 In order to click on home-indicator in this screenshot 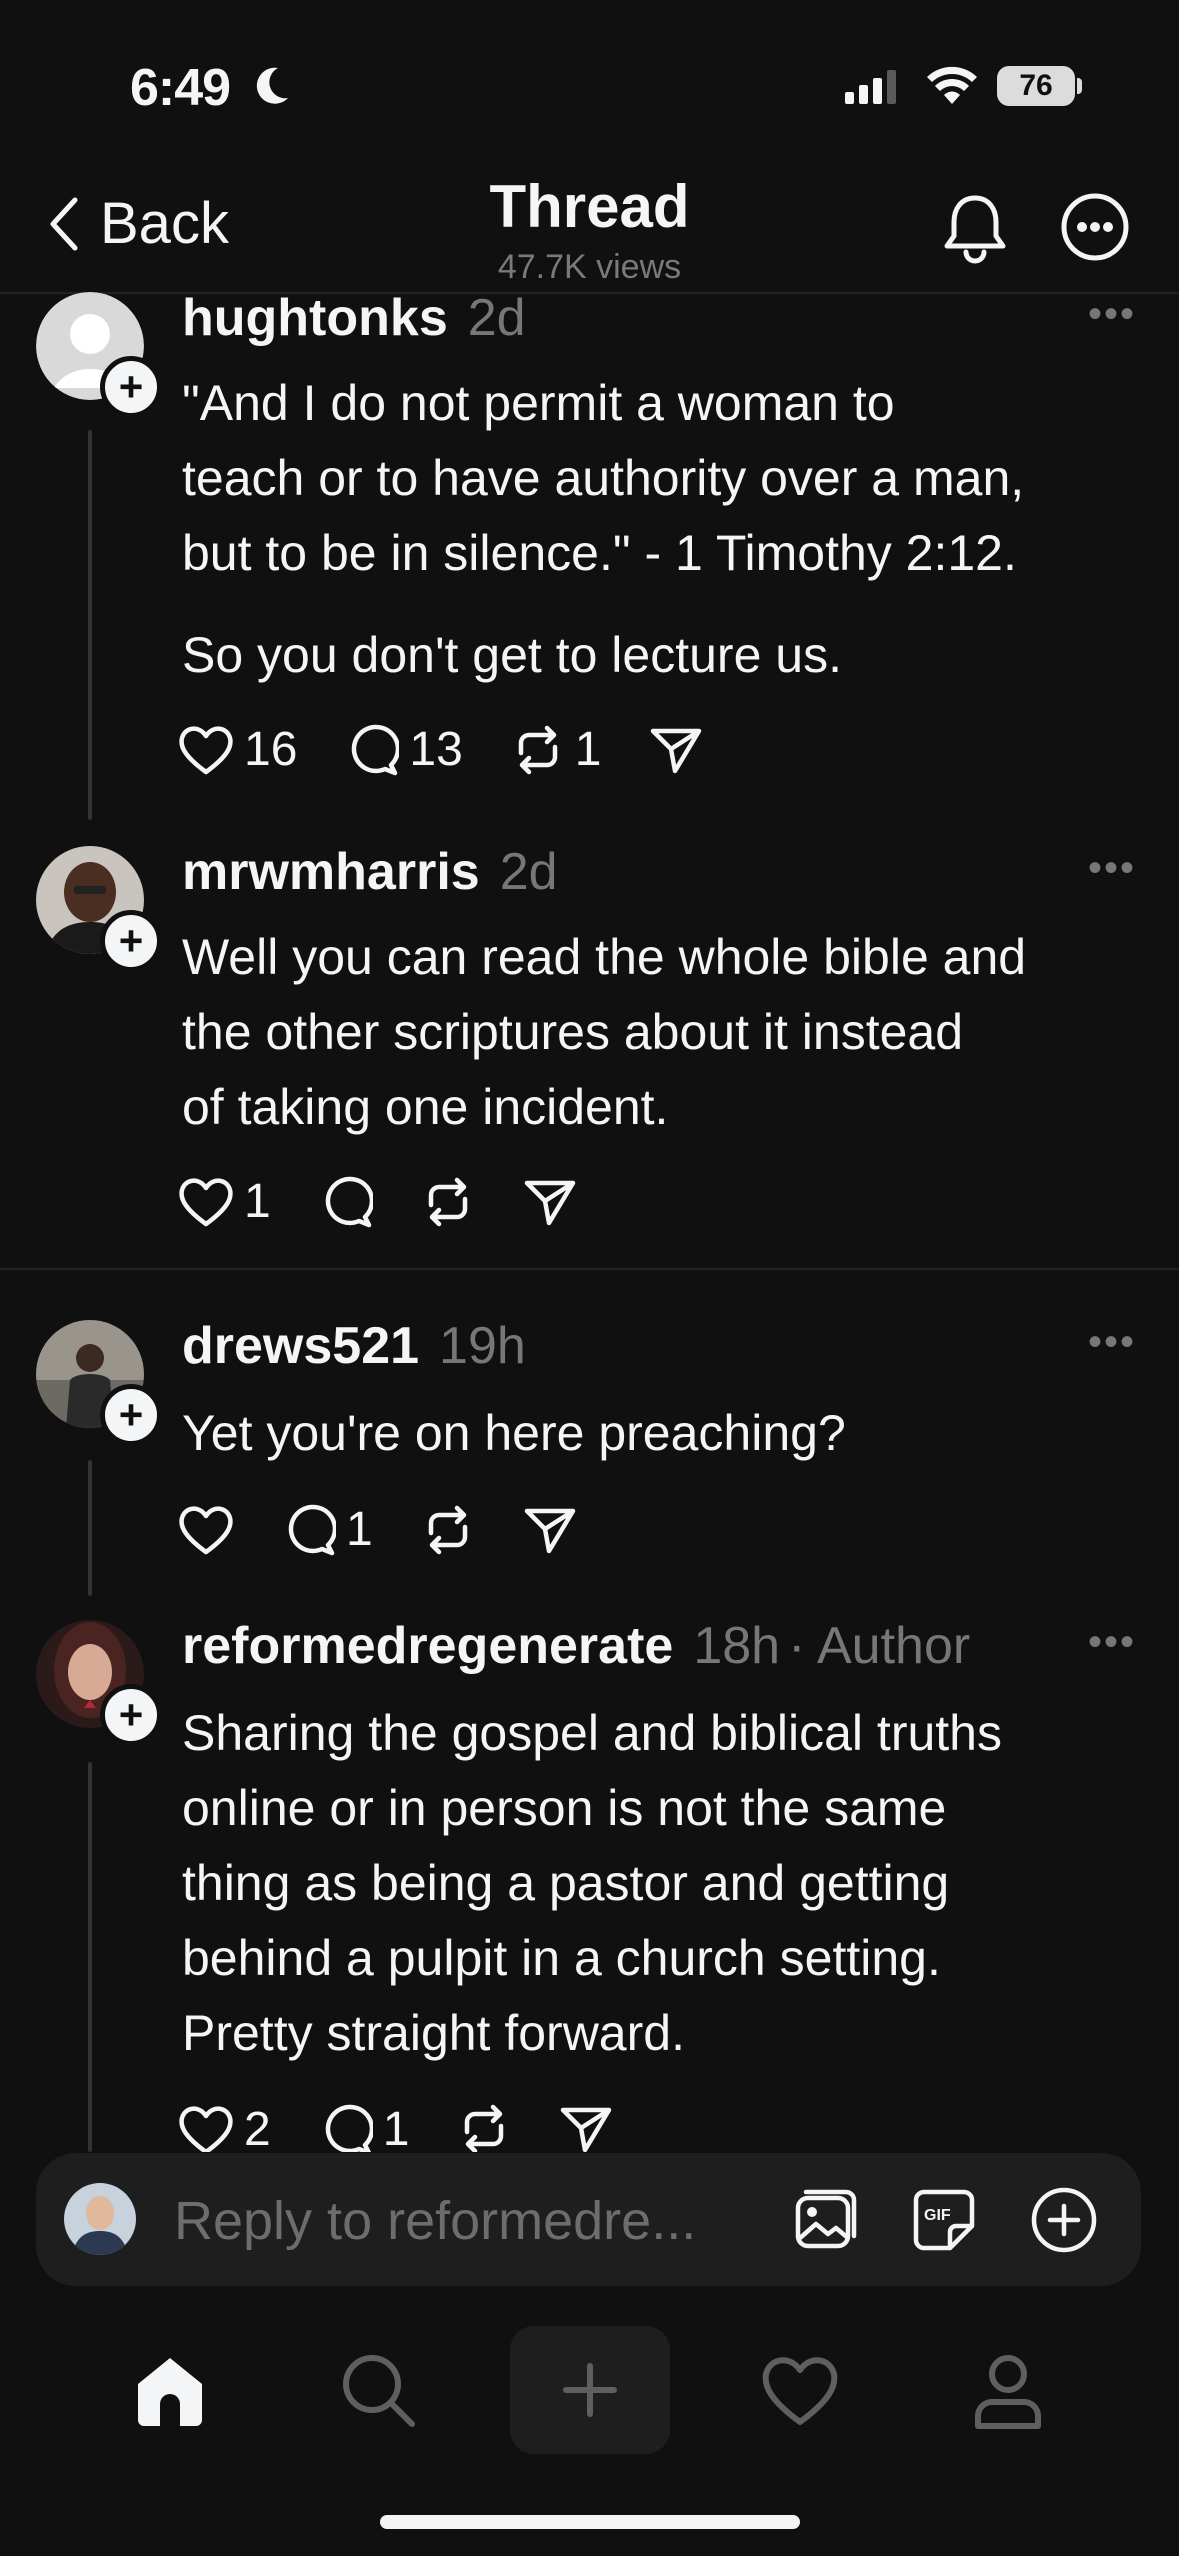, I will do `click(590, 2522)`.